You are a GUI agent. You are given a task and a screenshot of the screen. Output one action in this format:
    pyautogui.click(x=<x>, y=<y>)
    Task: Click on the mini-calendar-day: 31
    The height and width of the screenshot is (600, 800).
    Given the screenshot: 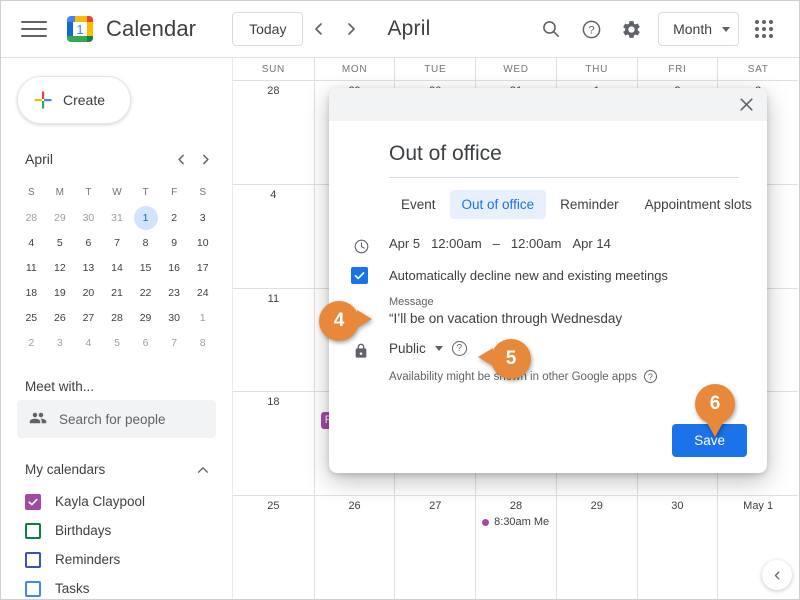 What is the action you would take?
    pyautogui.click(x=117, y=217)
    